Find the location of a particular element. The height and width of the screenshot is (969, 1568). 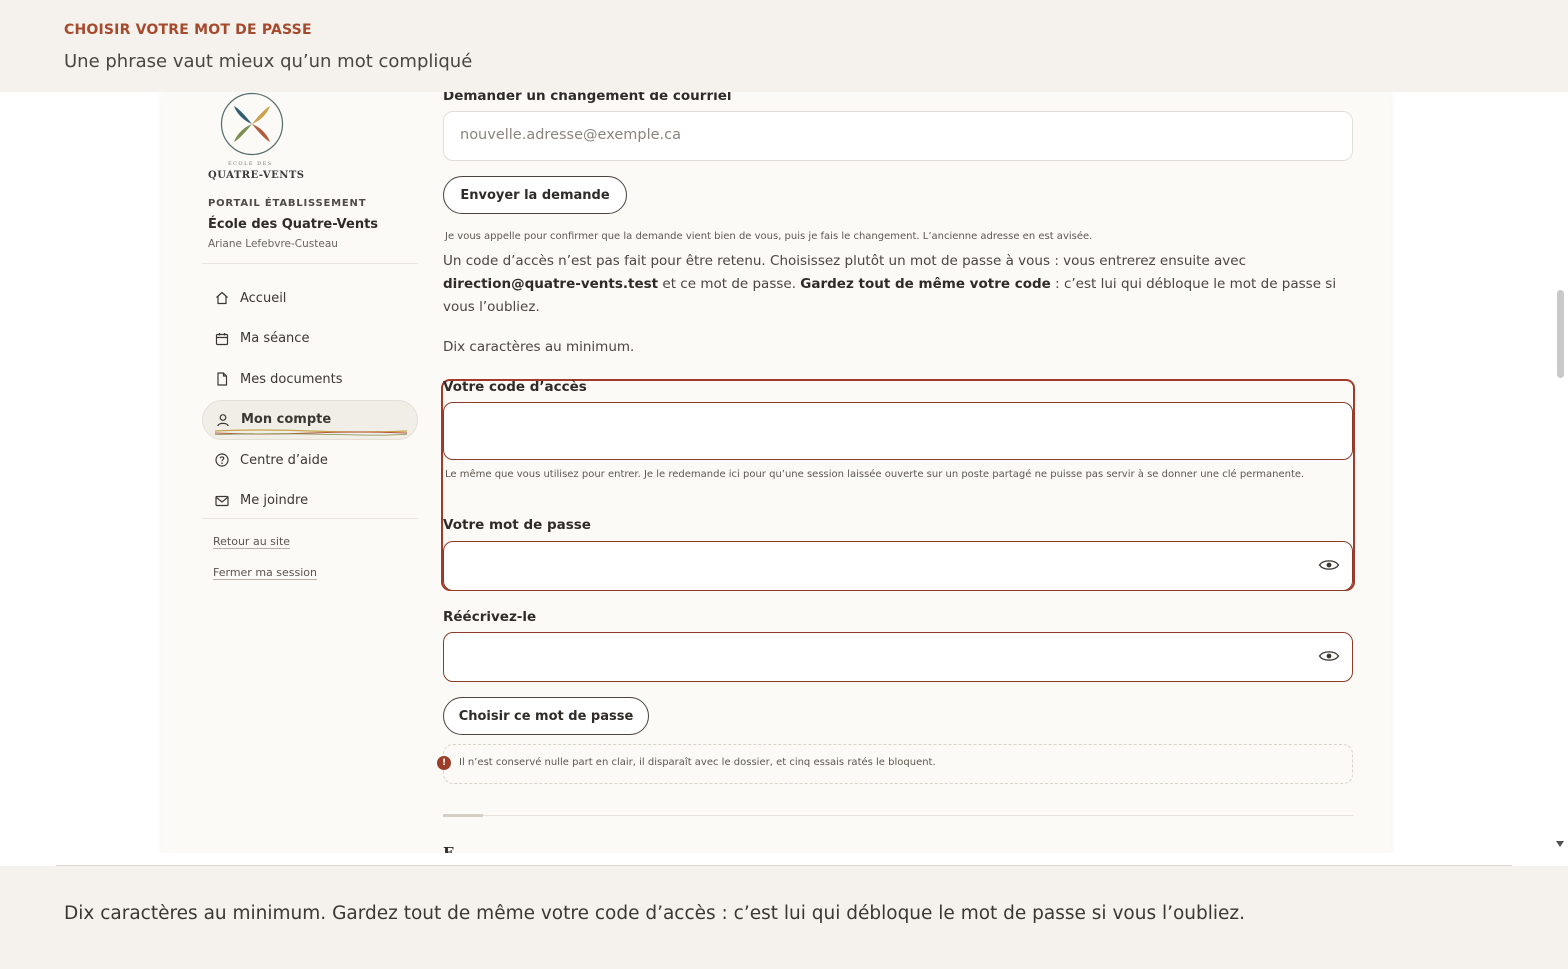

scrollbar-thumb is located at coordinates (1560, 334).